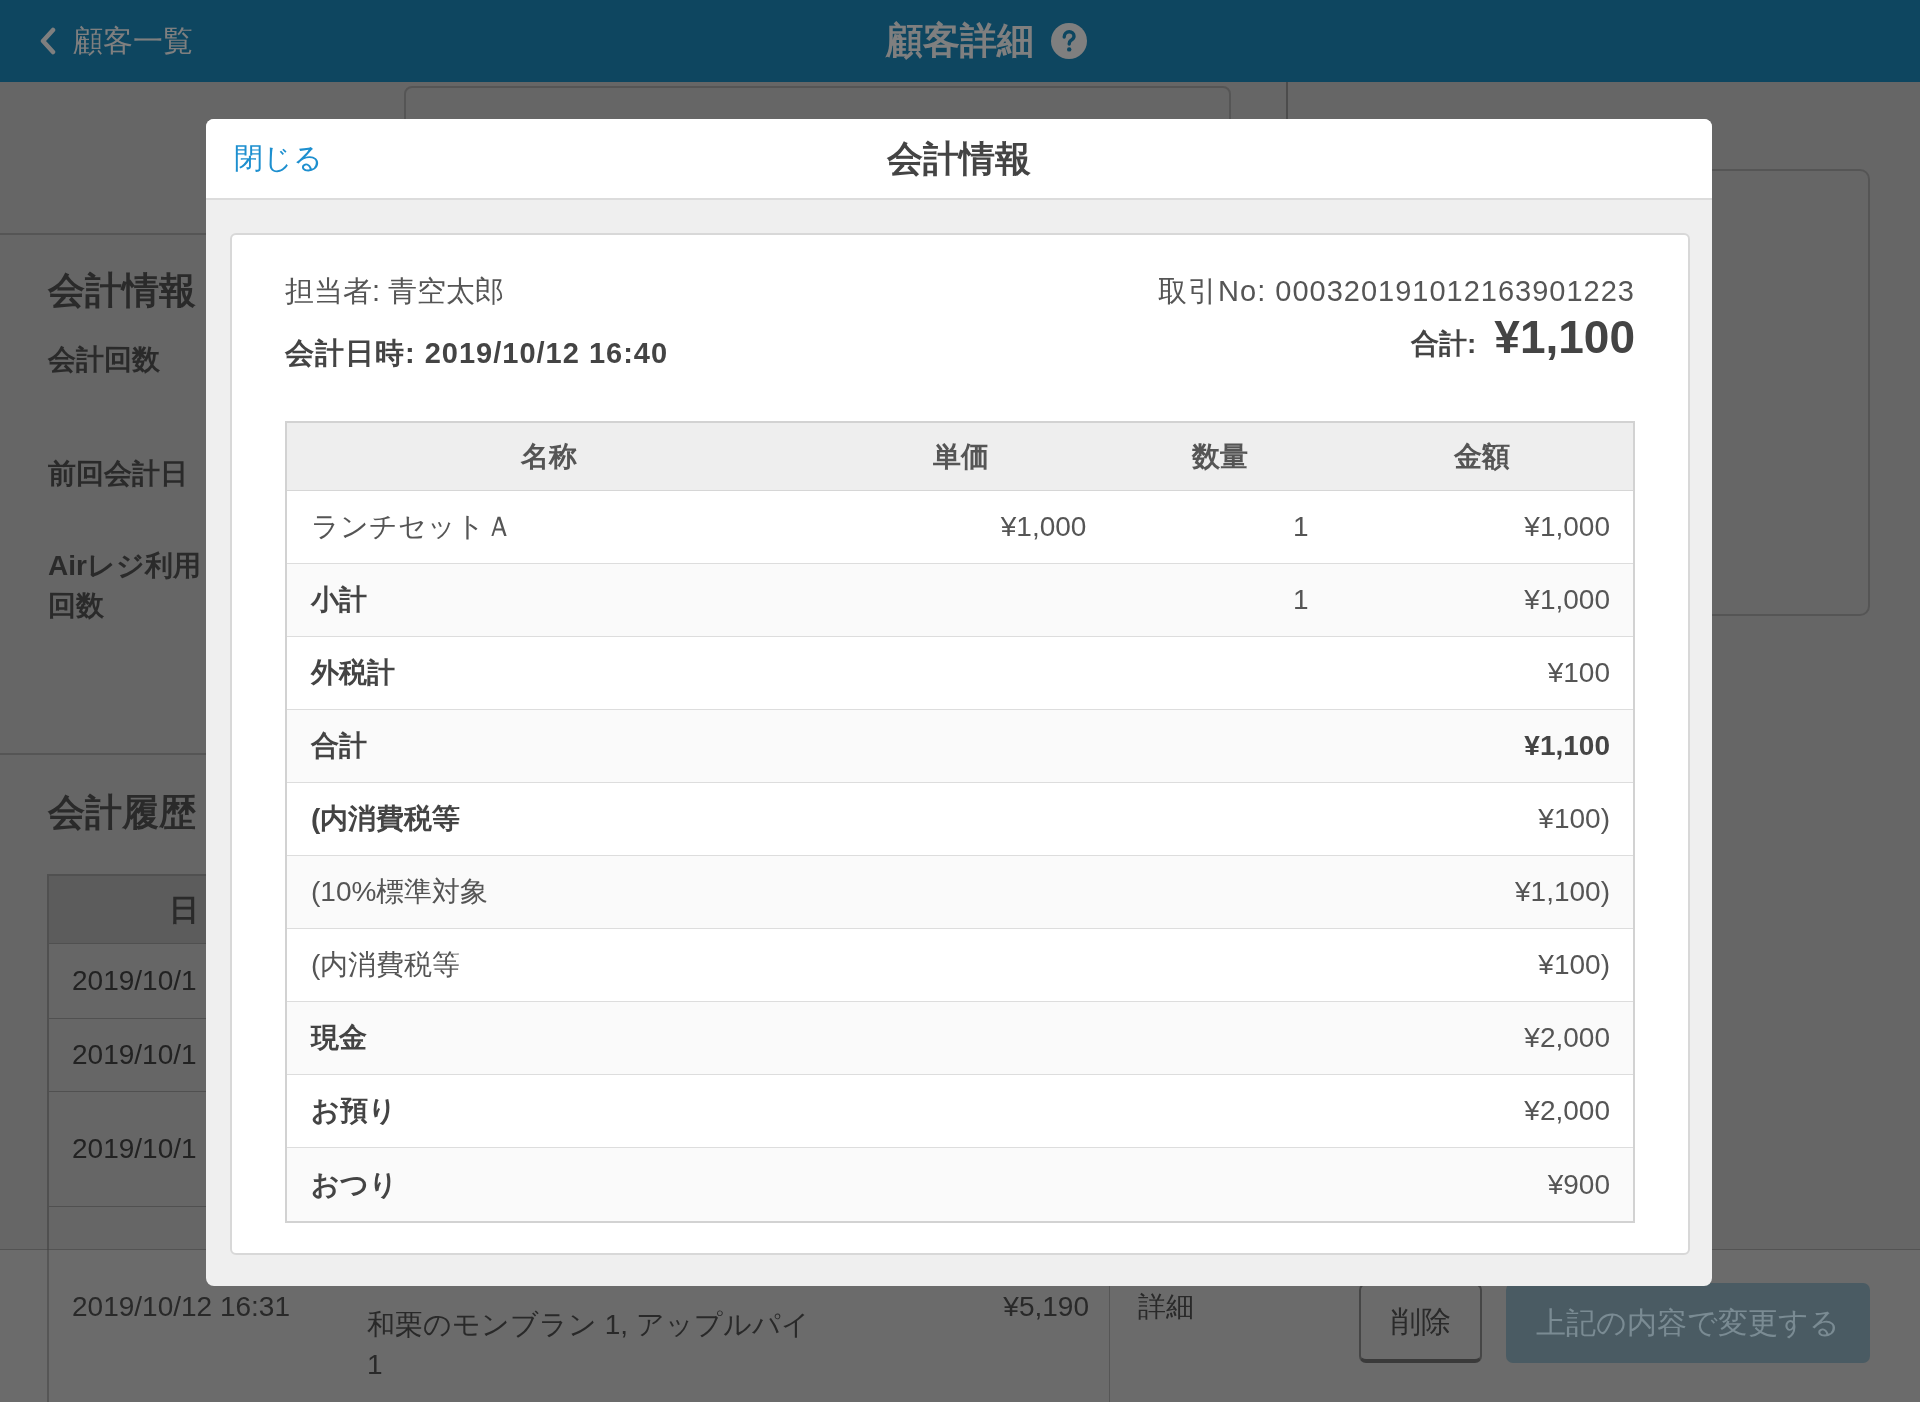 The width and height of the screenshot is (1920, 1402). What do you see at coordinates (339, 600) in the screenshot?
I see `table-cell-text: 小計` at bounding box center [339, 600].